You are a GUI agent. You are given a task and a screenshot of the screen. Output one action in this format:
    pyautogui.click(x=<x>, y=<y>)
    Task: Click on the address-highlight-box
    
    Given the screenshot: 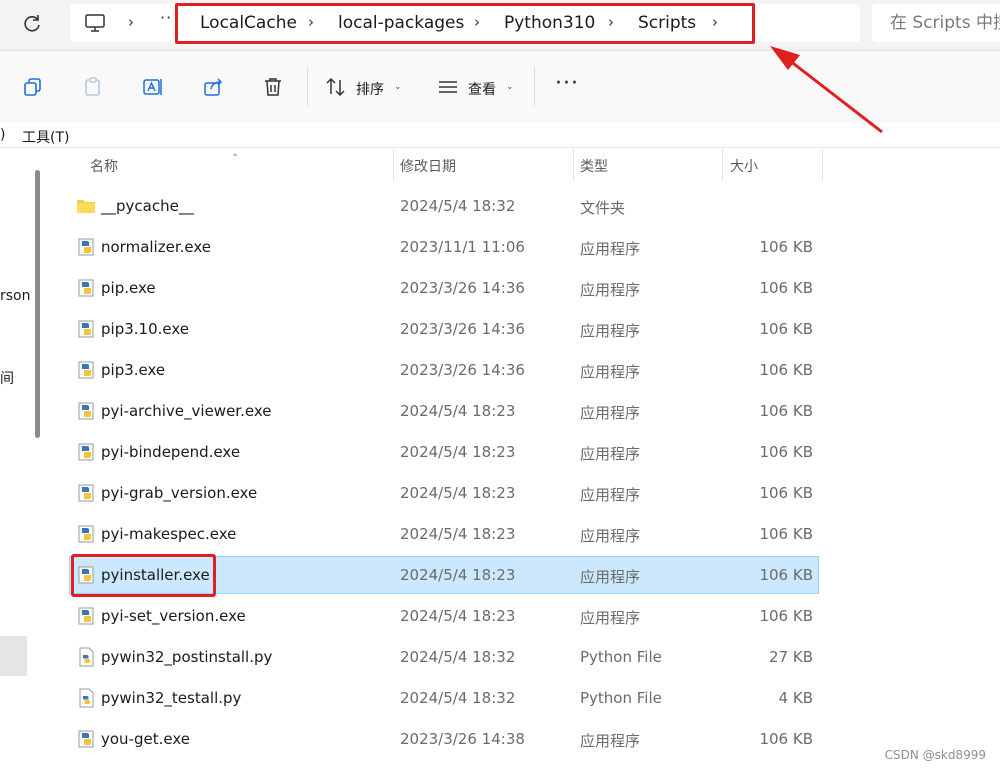 What is the action you would take?
    pyautogui.click(x=465, y=23)
    